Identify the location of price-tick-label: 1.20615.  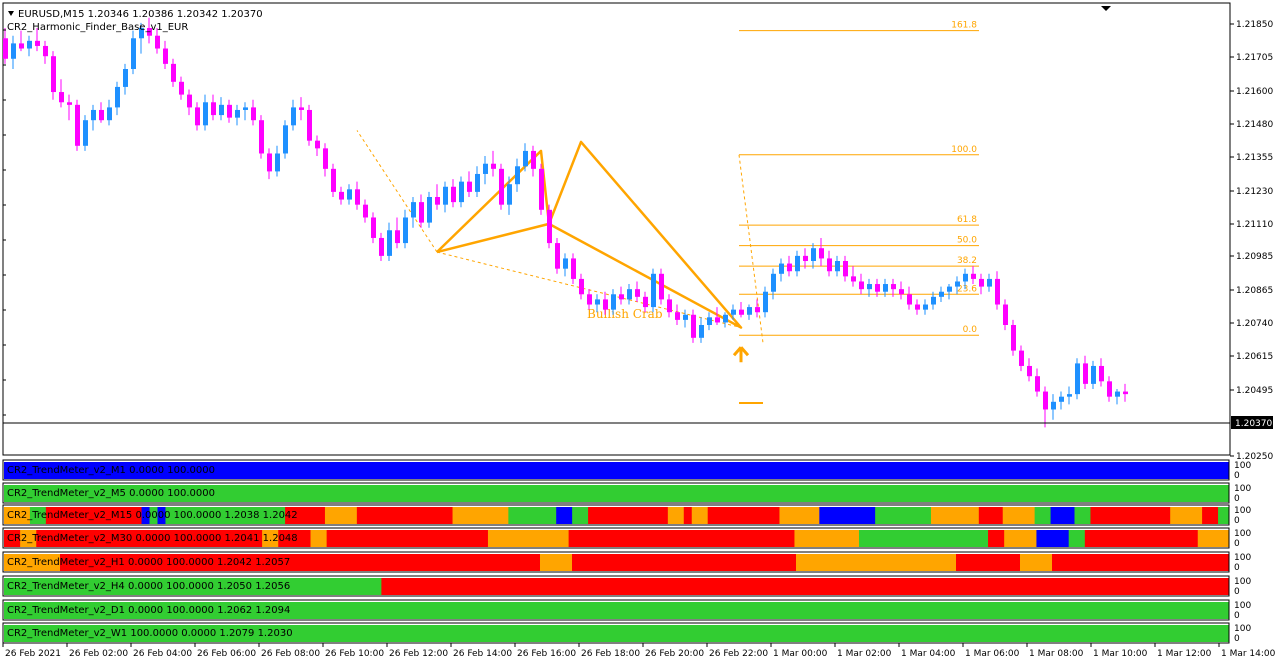
(1254, 357).